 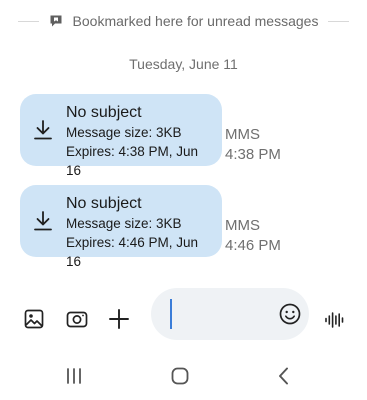 What do you see at coordinates (119, 319) in the screenshot?
I see `plus-icon` at bounding box center [119, 319].